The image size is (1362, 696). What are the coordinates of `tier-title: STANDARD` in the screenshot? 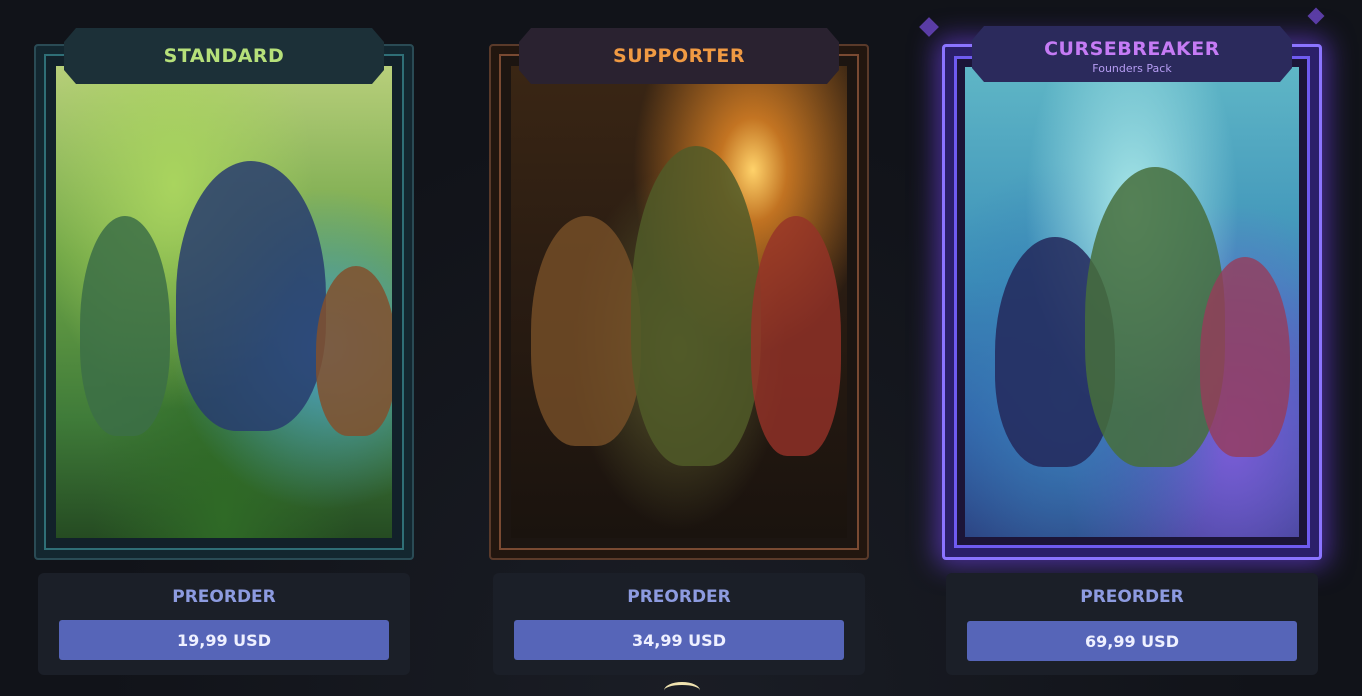 It's located at (224, 56).